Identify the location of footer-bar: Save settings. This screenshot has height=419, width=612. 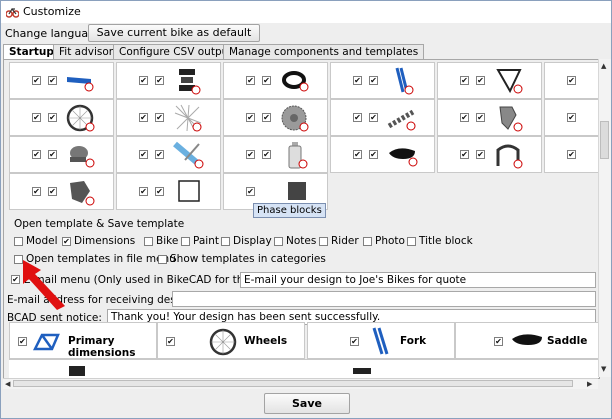
(306, 403).